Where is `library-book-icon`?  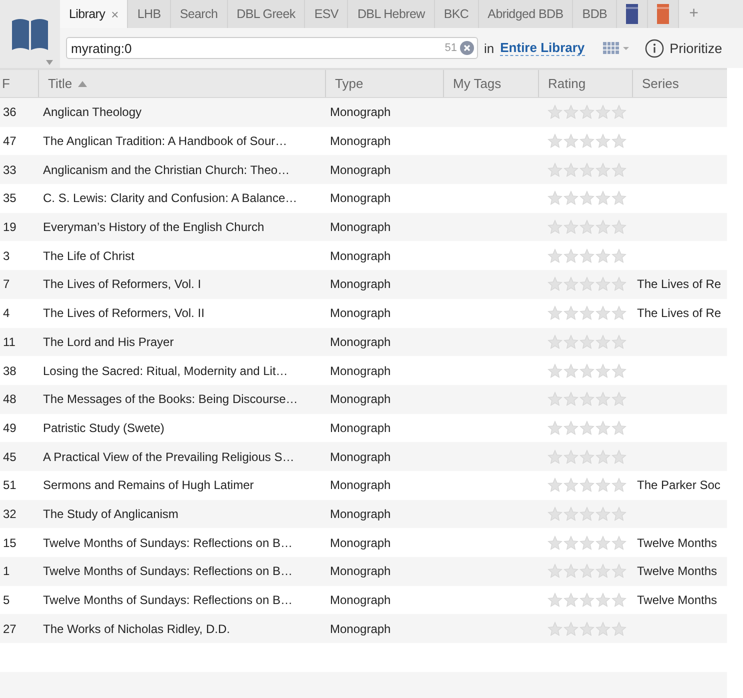
library-book-icon is located at coordinates (30, 34).